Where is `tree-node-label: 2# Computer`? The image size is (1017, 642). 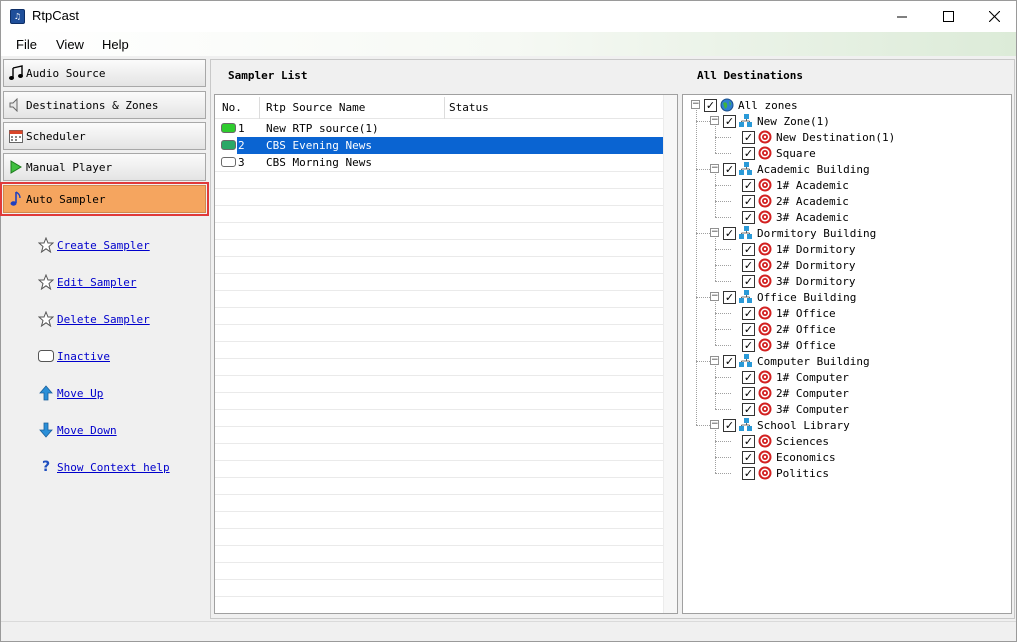
tree-node-label: 2# Computer is located at coordinates (812, 393).